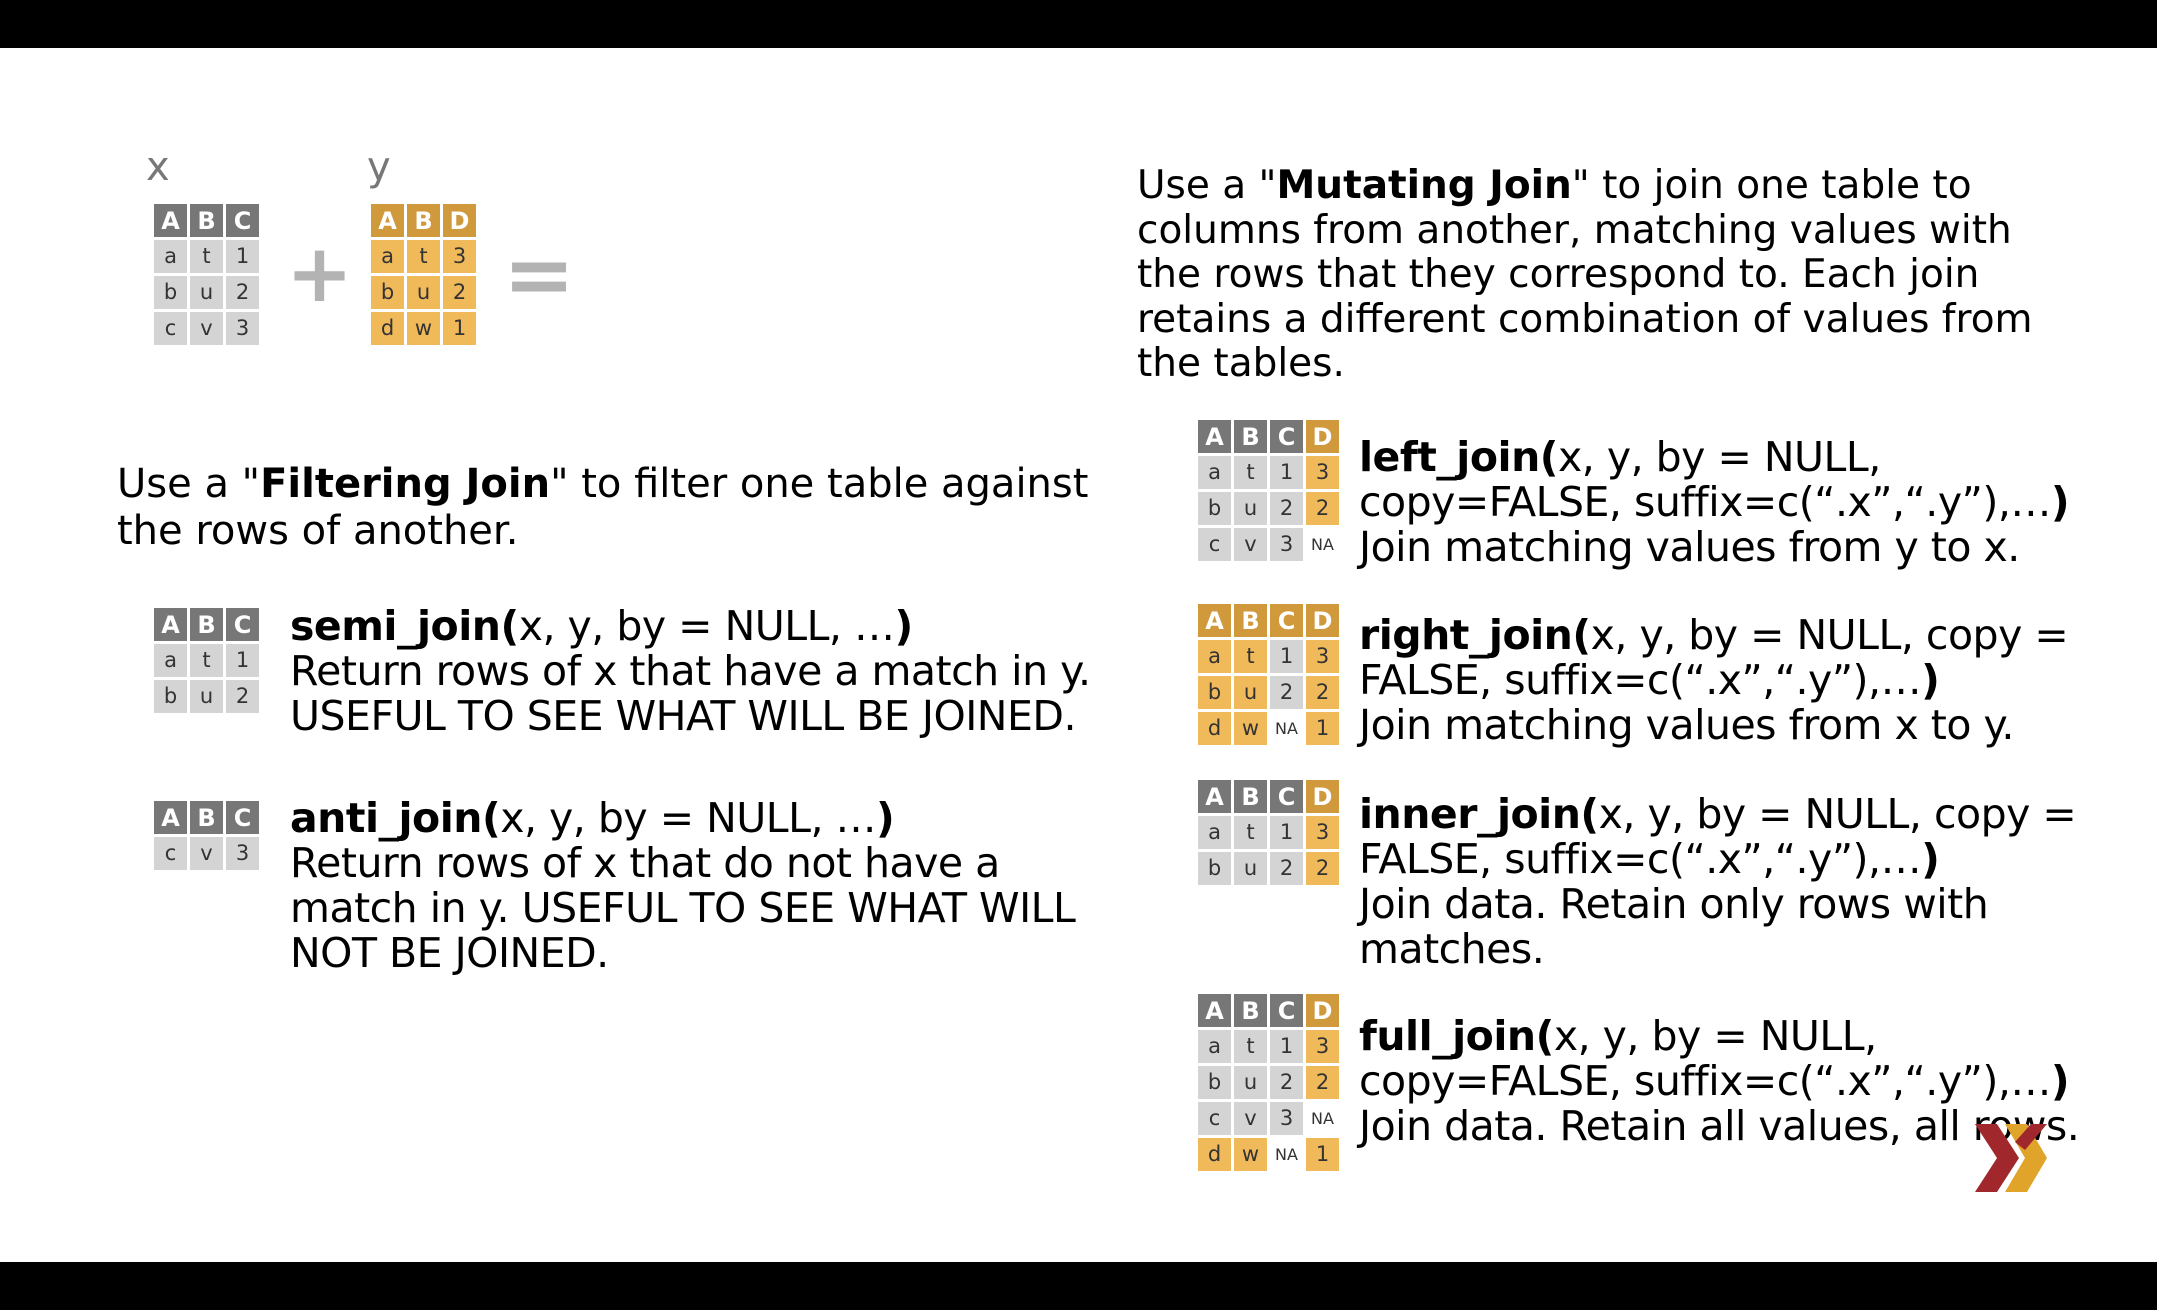 This screenshot has width=2157, height=1310. I want to click on left-join-table: A B C Da t 1 3 b u 2 2 c v 3 NA, so click(1270, 492).